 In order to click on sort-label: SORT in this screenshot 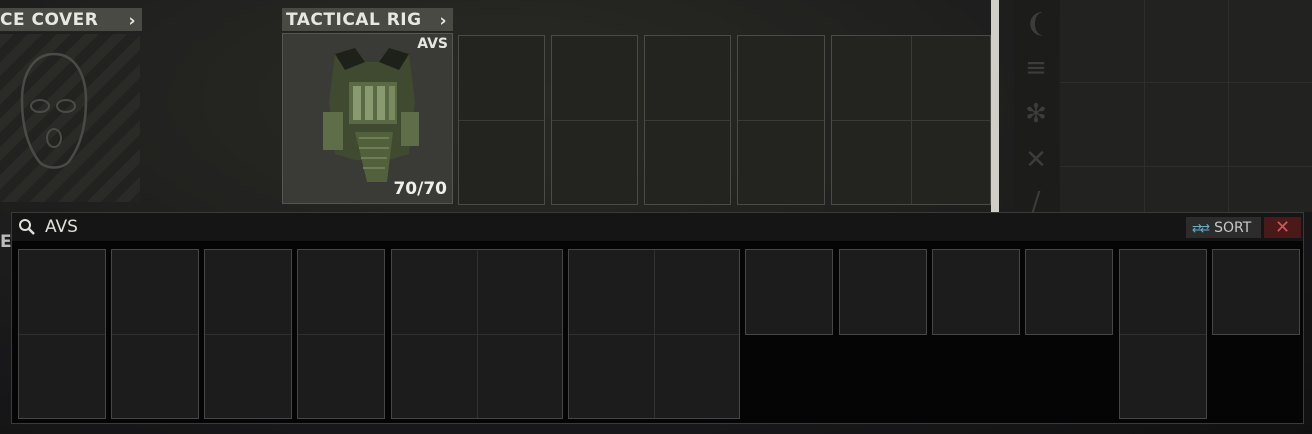, I will do `click(1233, 227)`.